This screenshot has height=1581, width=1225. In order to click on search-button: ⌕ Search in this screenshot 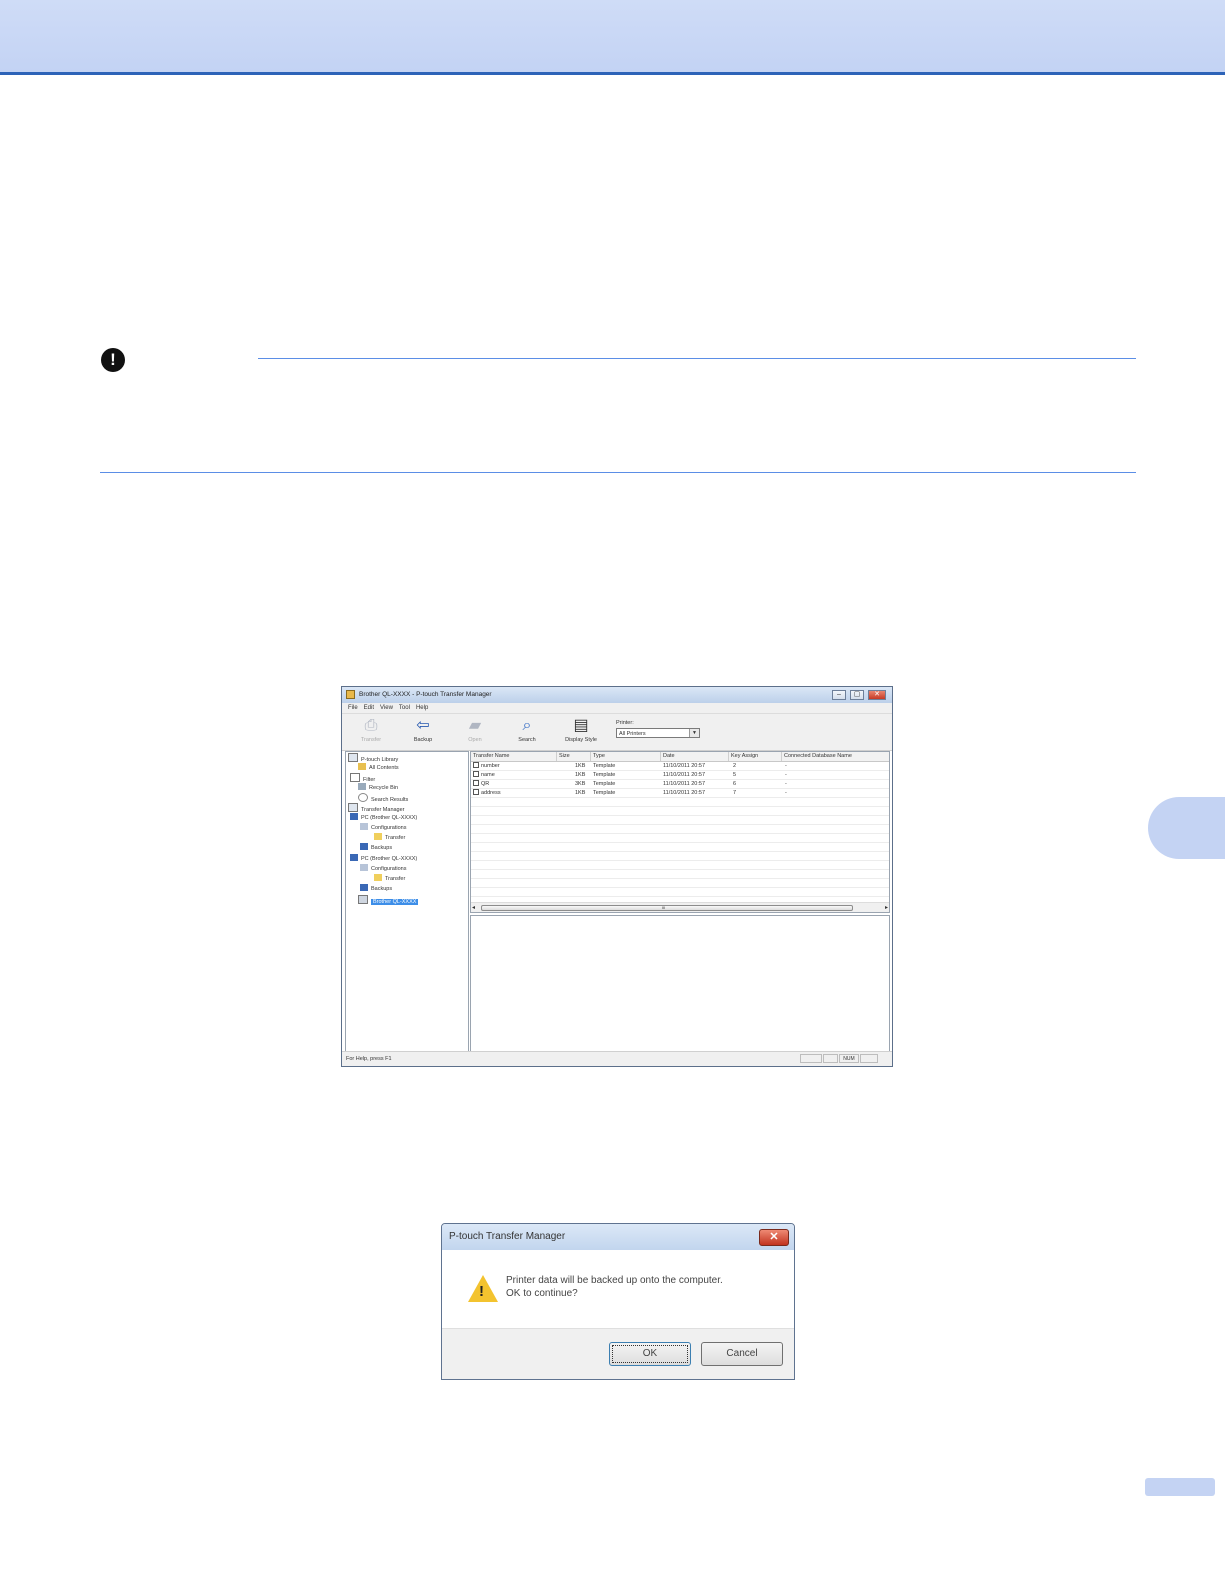, I will do `click(527, 730)`.